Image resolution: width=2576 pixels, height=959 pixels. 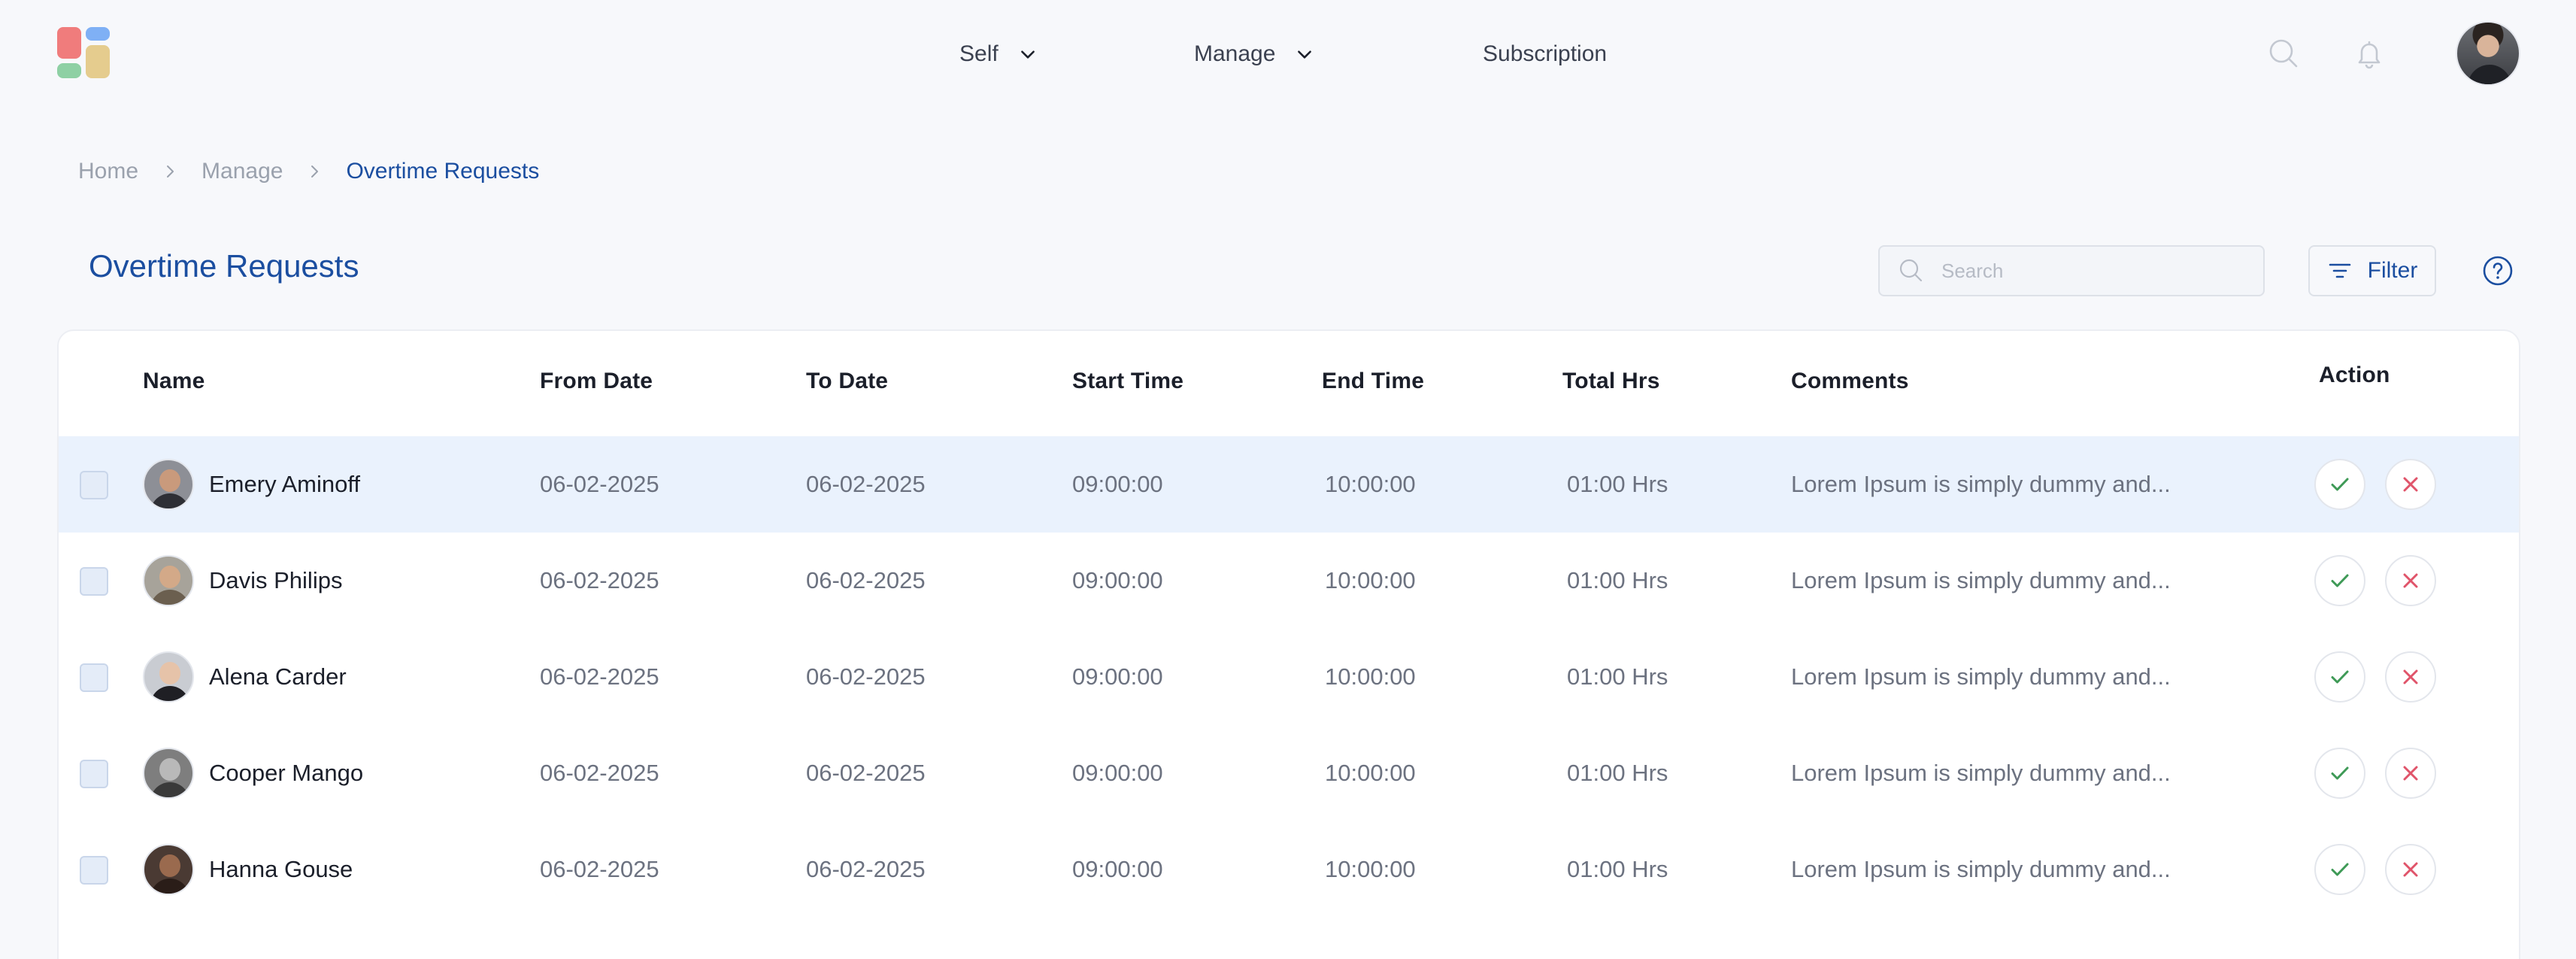 I want to click on search-field, so click(x=2071, y=270).